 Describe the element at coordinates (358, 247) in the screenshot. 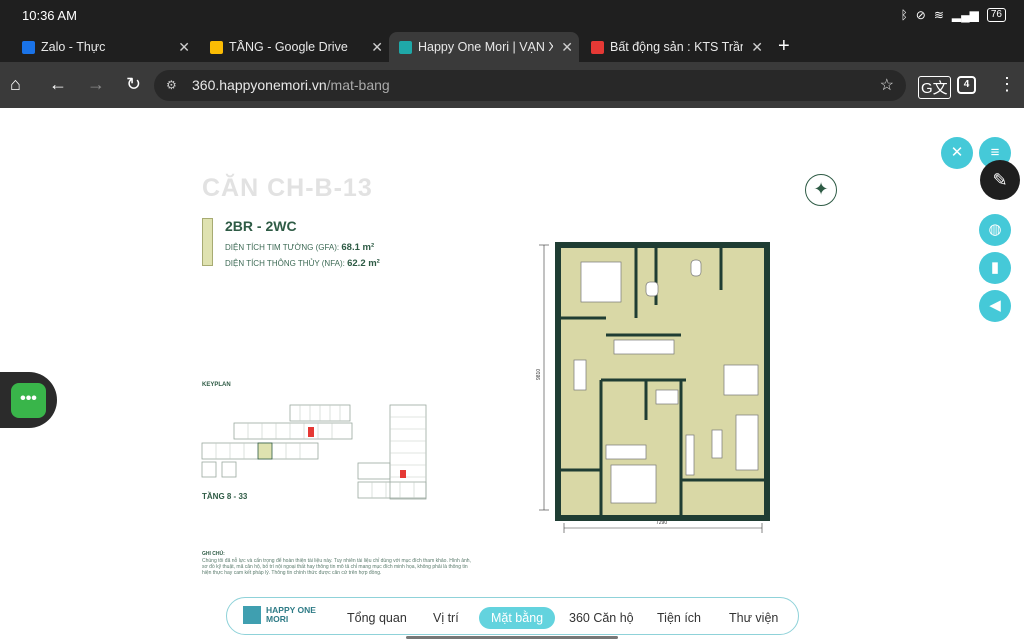

I see `gfa-value: 68.1 m²` at that location.